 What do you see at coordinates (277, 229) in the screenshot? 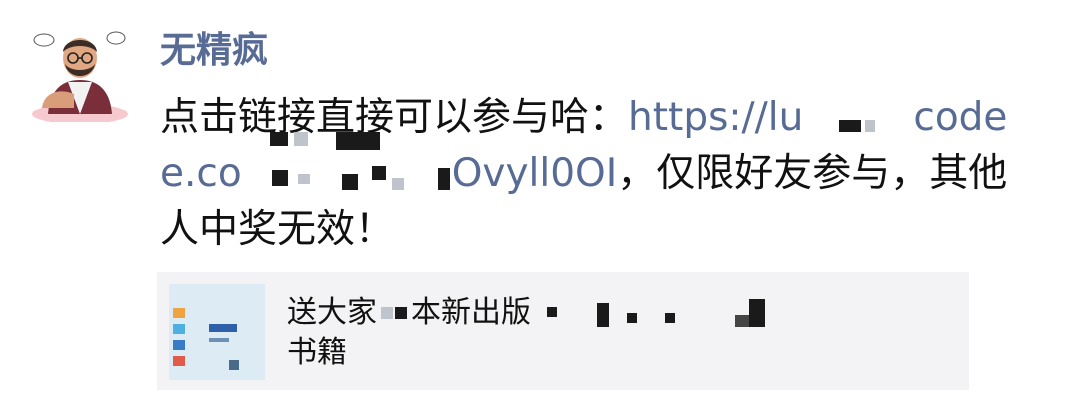
I see `message-text-segment: 人中奖无效！` at bounding box center [277, 229].